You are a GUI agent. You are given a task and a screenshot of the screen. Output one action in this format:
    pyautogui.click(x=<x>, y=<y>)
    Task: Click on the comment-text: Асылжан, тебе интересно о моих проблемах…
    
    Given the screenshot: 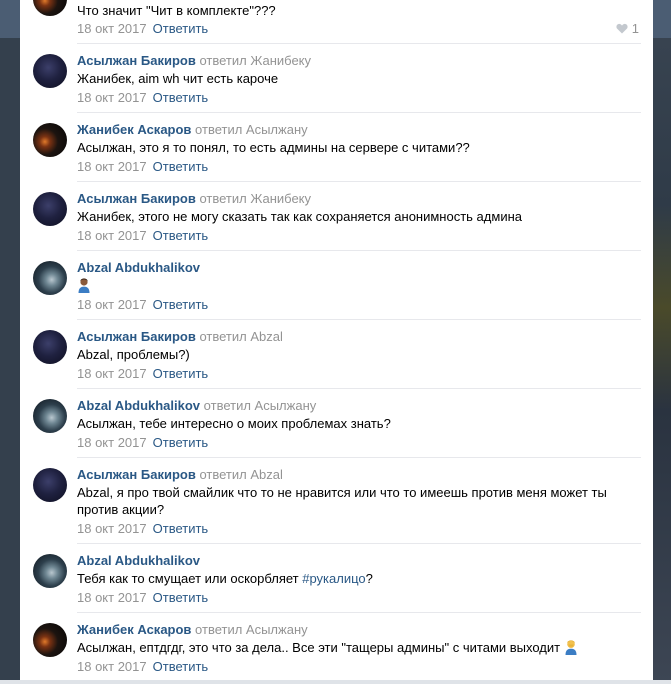 What is the action you would take?
    pyautogui.click(x=234, y=423)
    